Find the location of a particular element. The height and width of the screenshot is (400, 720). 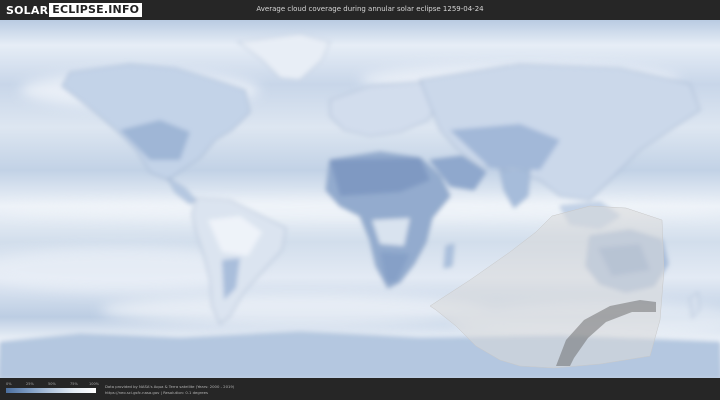

legend-tick-0: 0% is located at coordinates (9, 384).